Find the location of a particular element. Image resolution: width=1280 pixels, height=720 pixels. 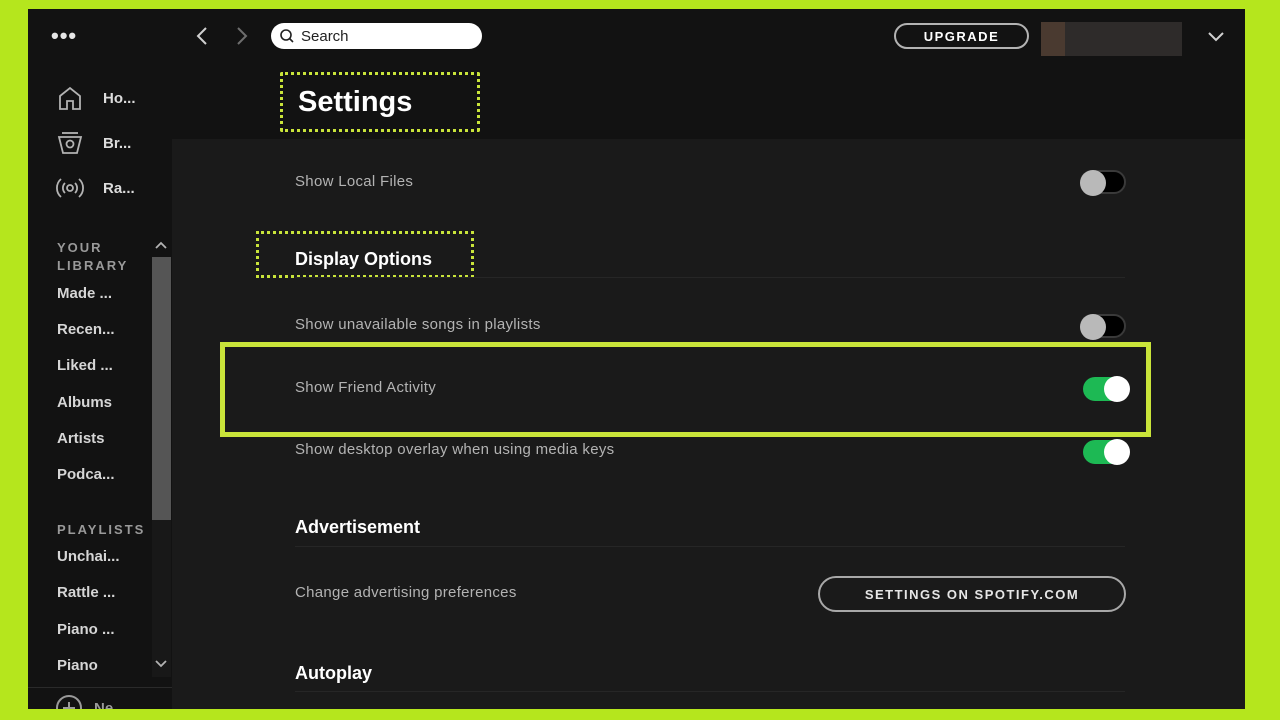

chevron-right-icon is located at coordinates (242, 36).